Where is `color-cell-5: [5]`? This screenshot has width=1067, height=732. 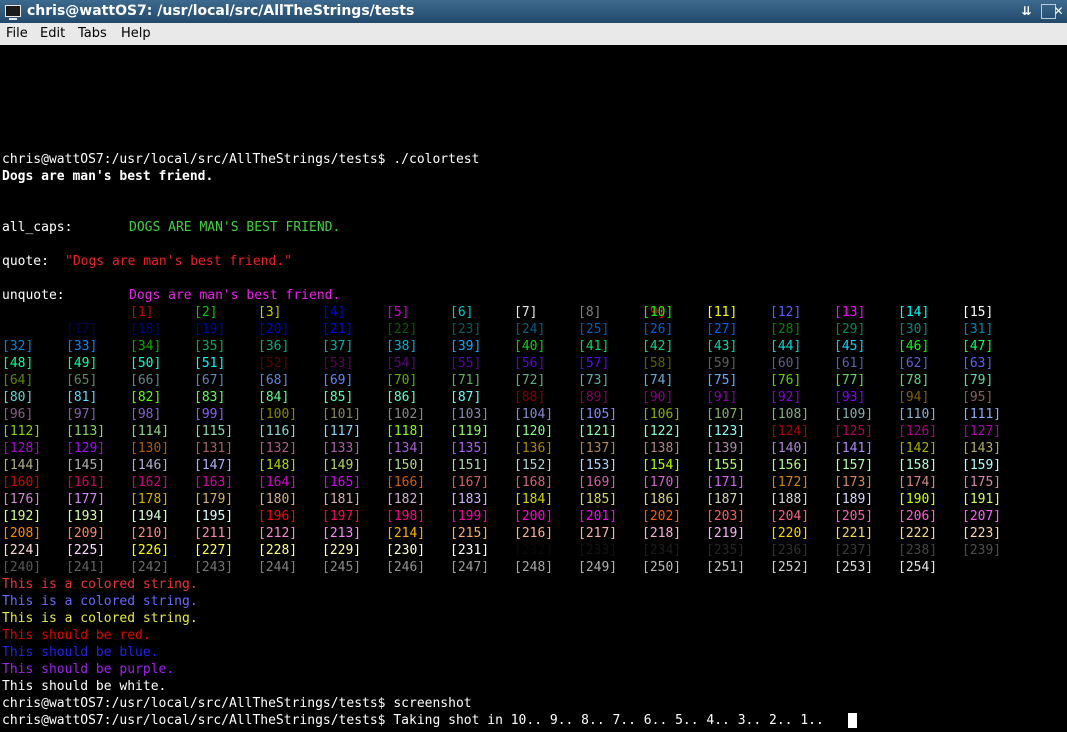
color-cell-5: [5] is located at coordinates (398, 312).